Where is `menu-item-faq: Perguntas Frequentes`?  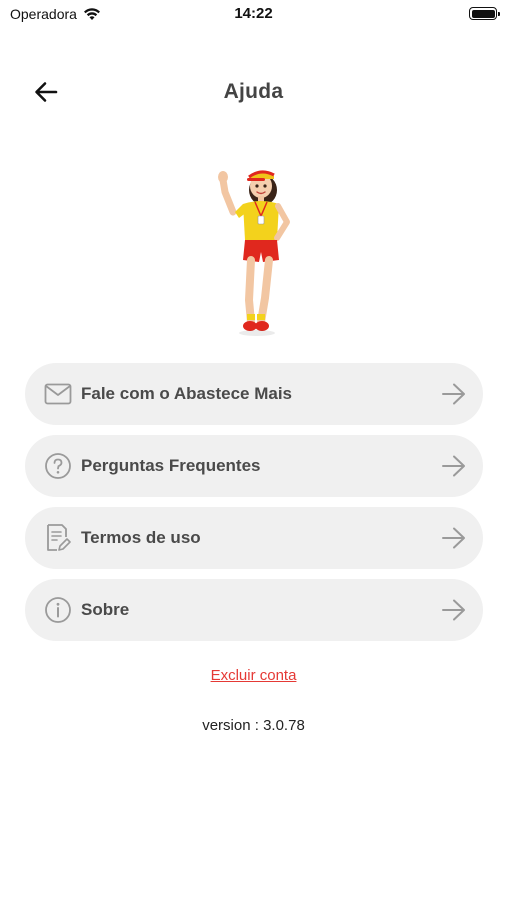
menu-item-faq: Perguntas Frequentes is located at coordinates (254, 466).